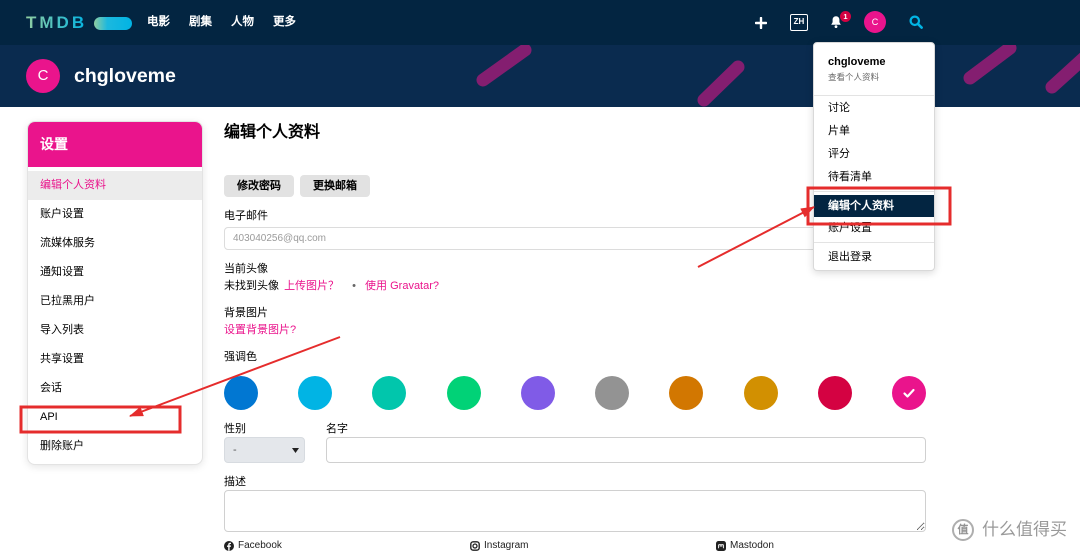  I want to click on menu-item-lists: 片单, so click(874, 131).